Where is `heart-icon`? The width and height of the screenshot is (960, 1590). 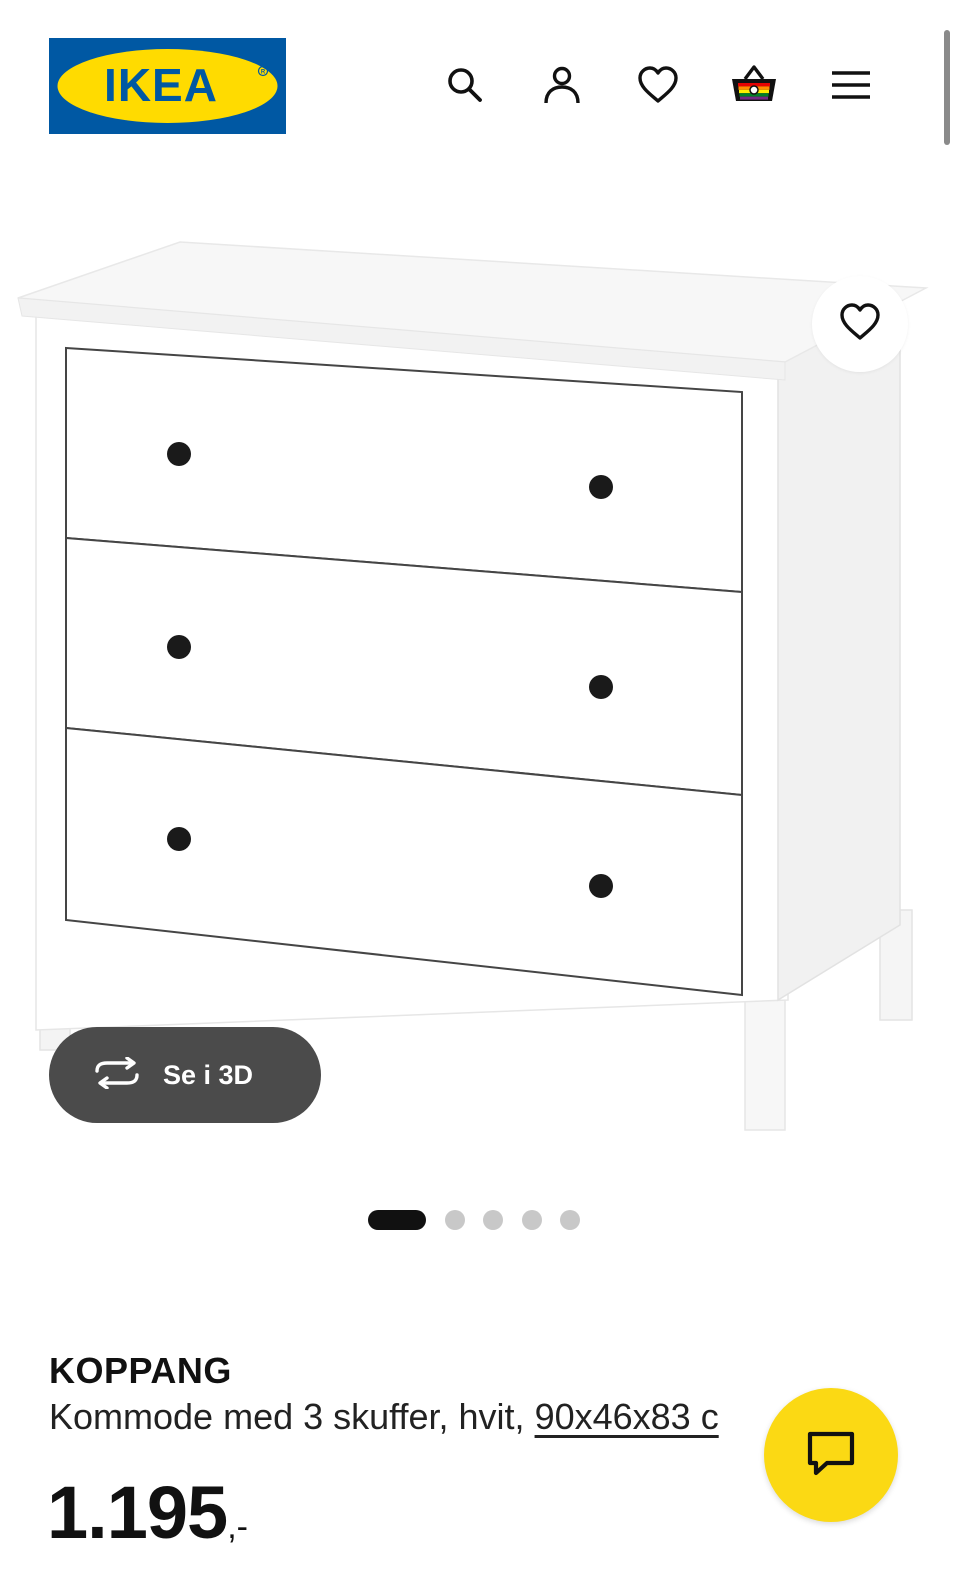 heart-icon is located at coordinates (860, 324).